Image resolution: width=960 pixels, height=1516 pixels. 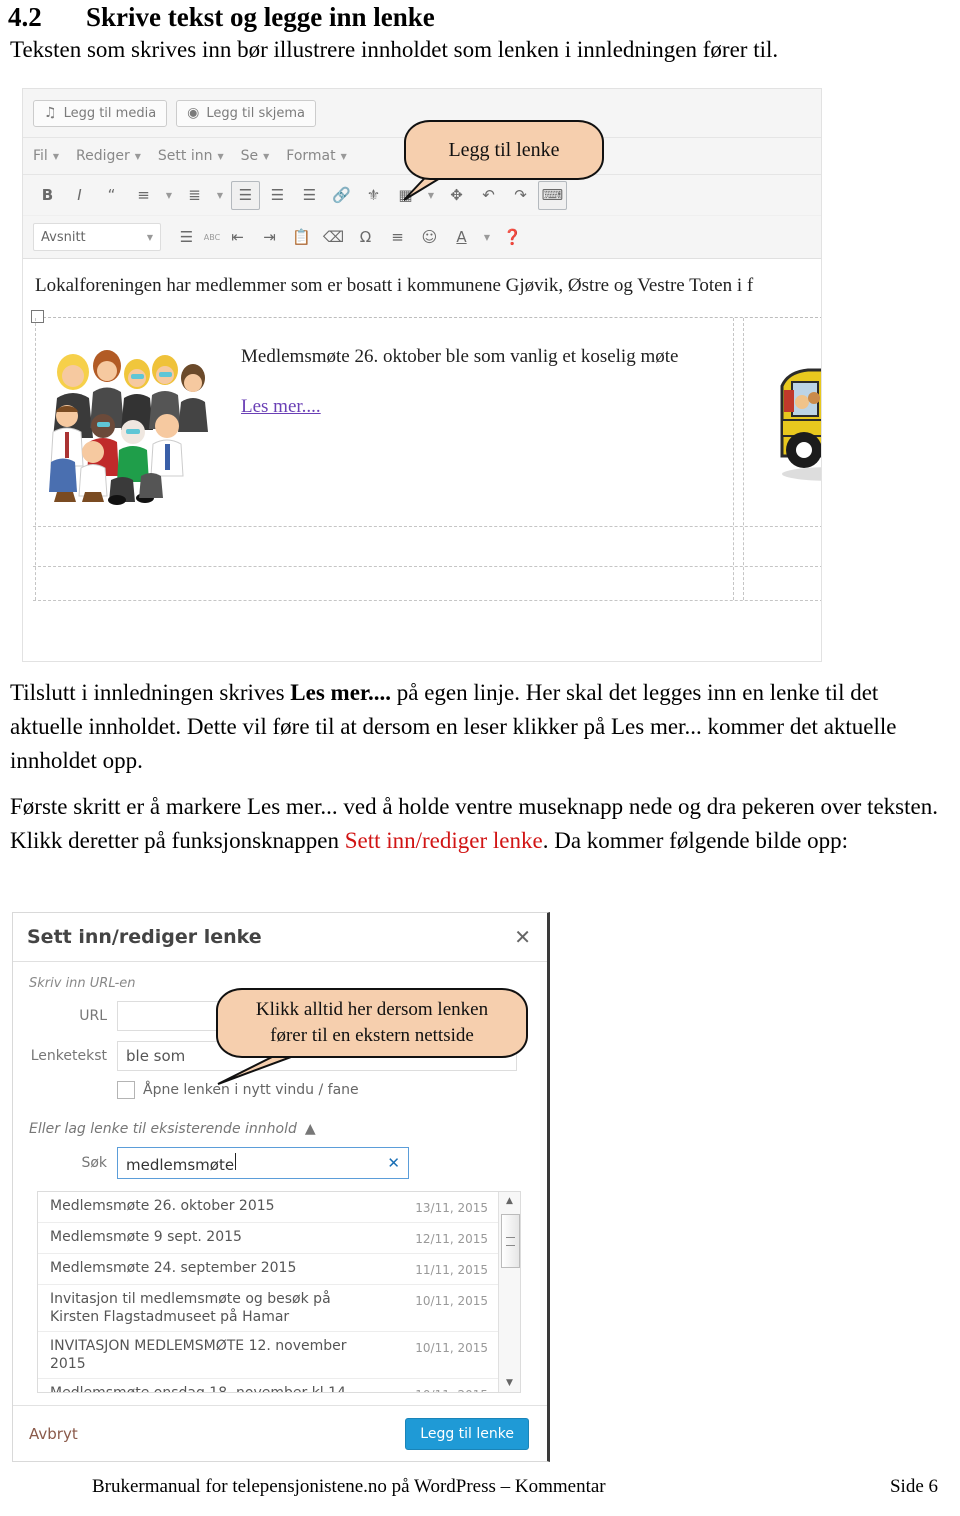 I want to click on menu-sett-inn: Sett inn ▼, so click(x=191, y=156).